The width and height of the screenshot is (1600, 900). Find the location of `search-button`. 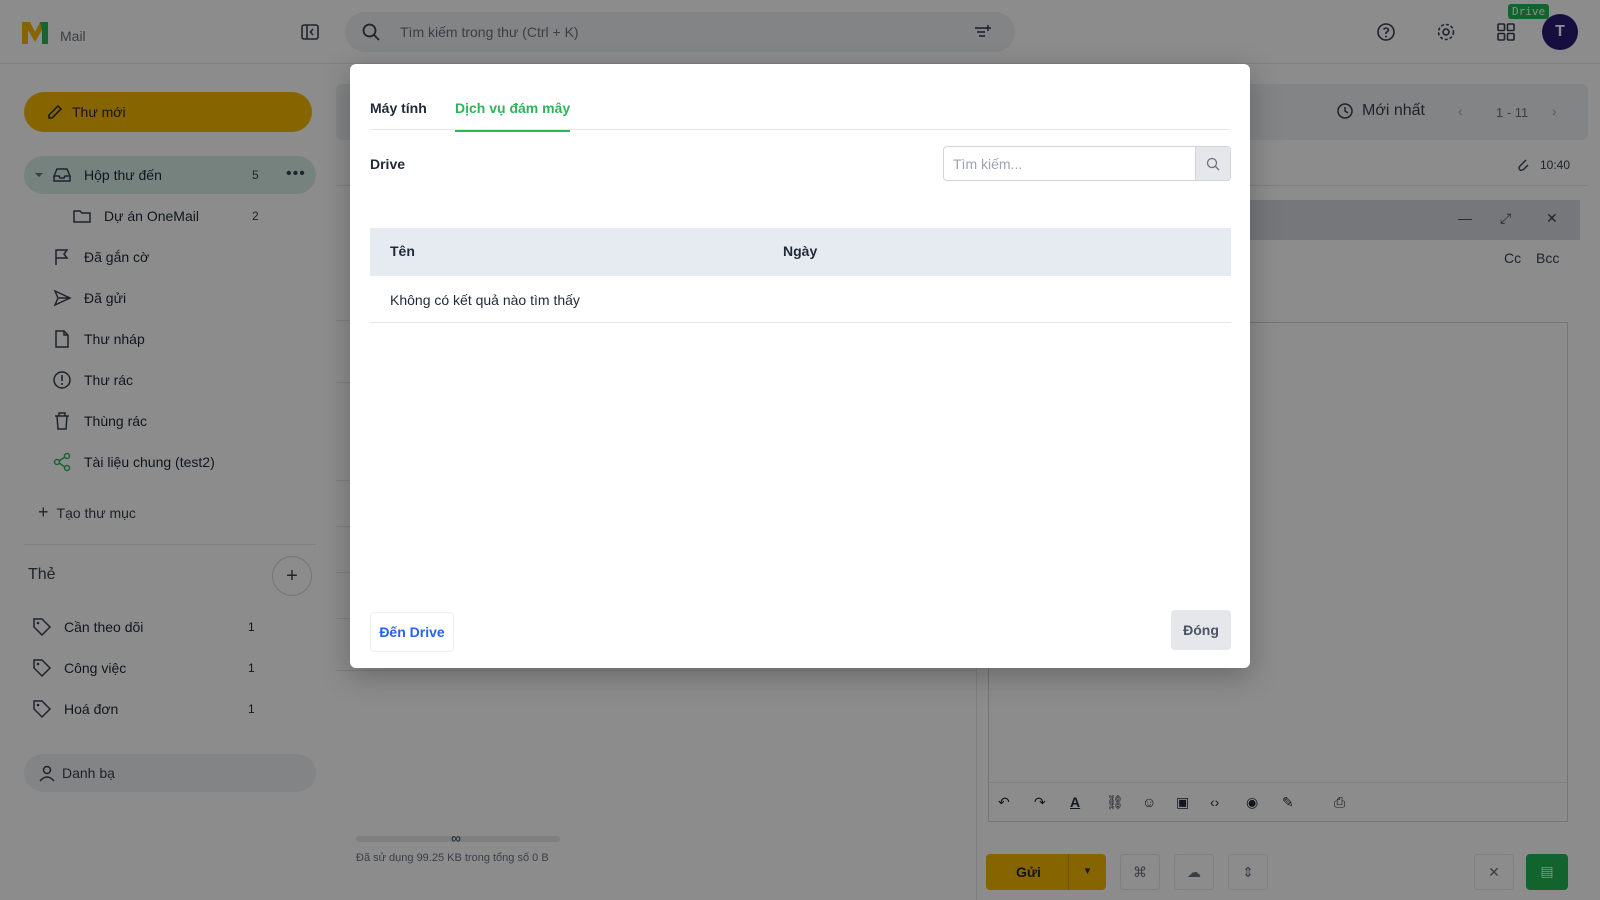

search-button is located at coordinates (1212, 163).